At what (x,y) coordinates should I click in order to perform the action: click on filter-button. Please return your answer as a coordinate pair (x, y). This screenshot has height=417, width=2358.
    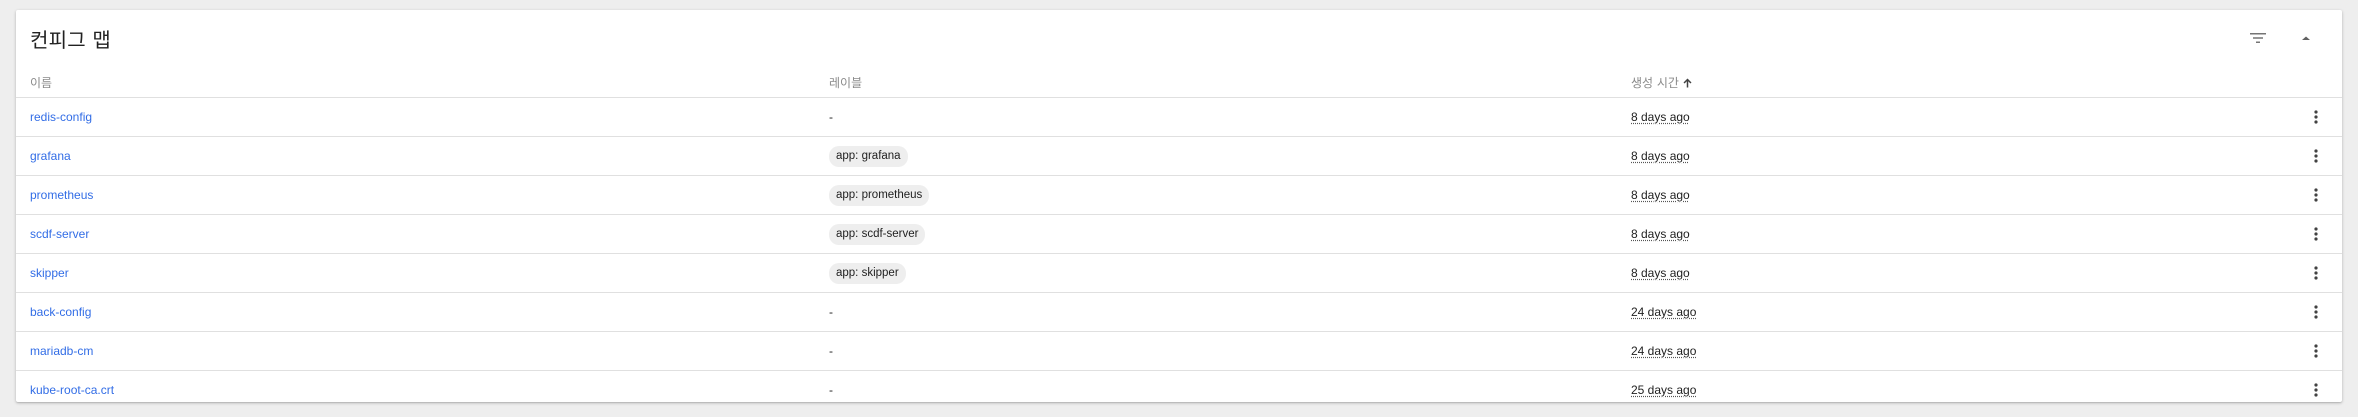
    Looking at the image, I should click on (2258, 38).